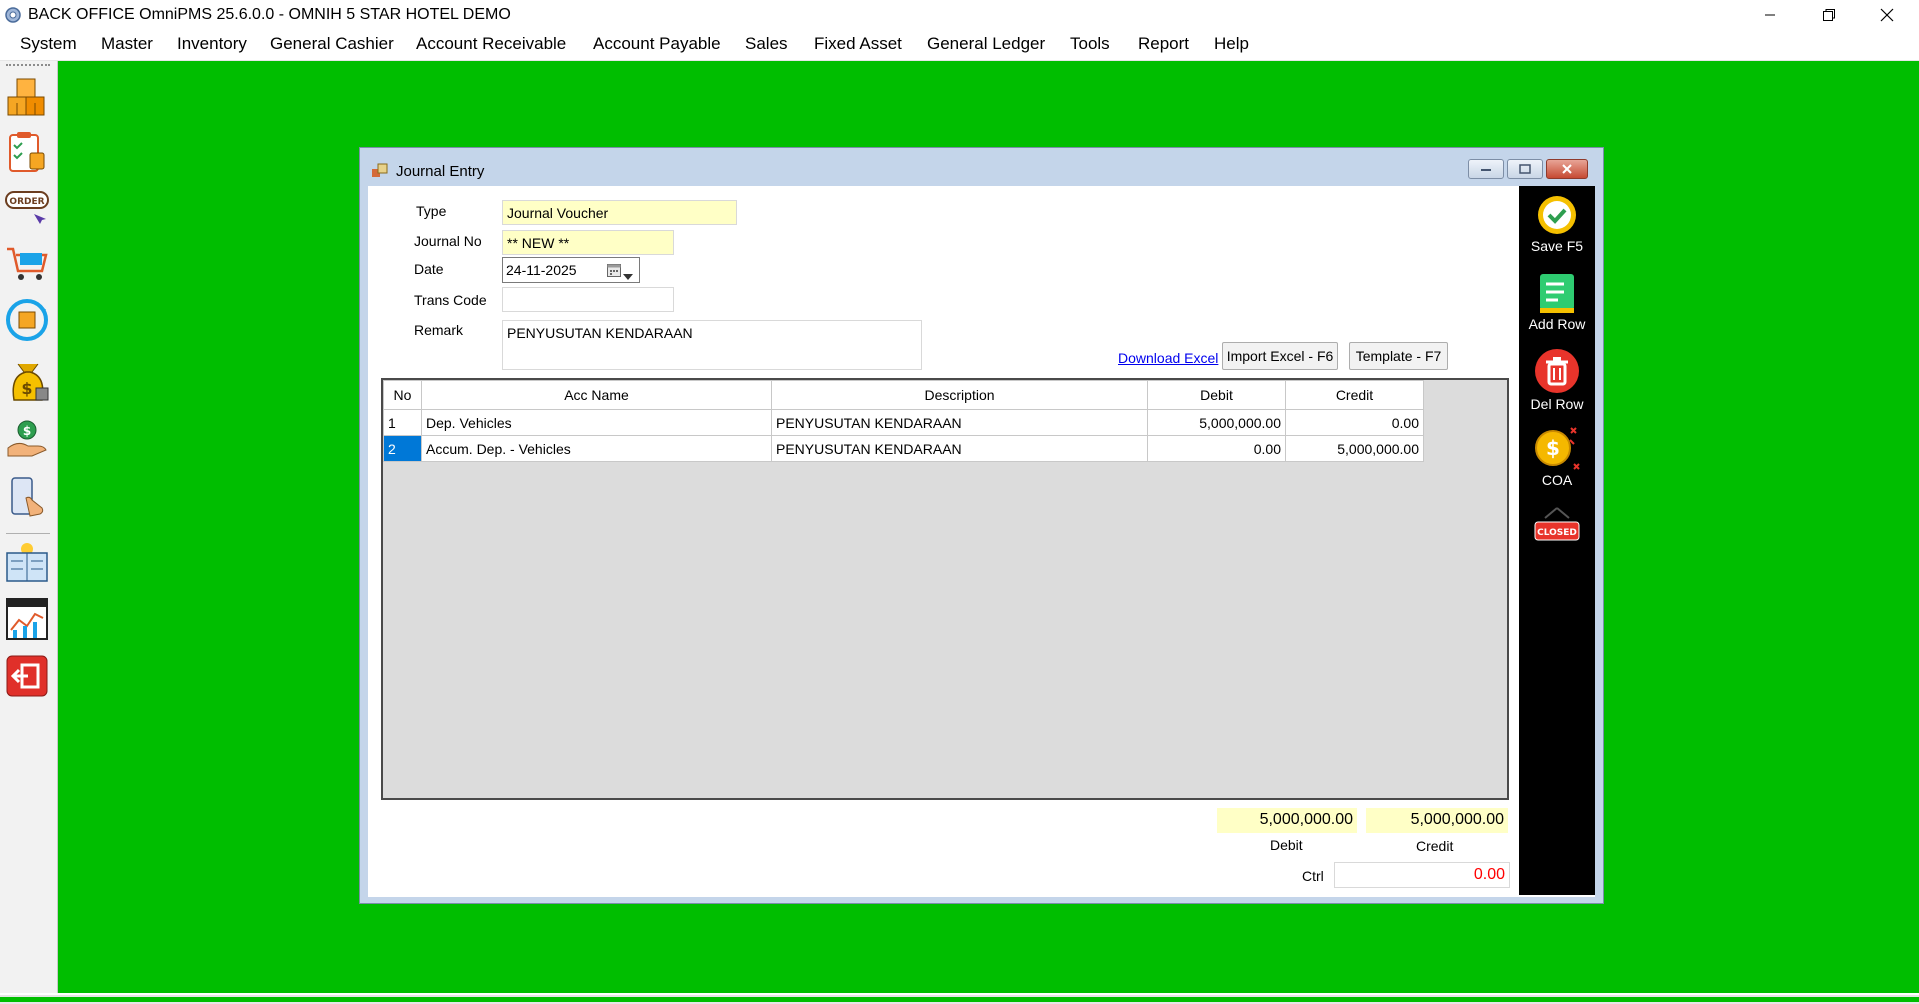 Image resolution: width=1919 pixels, height=1004 pixels. What do you see at coordinates (628, 276) in the screenshot?
I see `chevron-down-icon` at bounding box center [628, 276].